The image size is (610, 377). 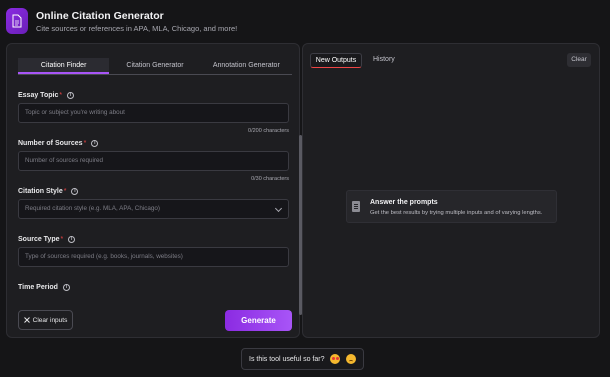 I want to click on tab-history: History, so click(x=384, y=60).